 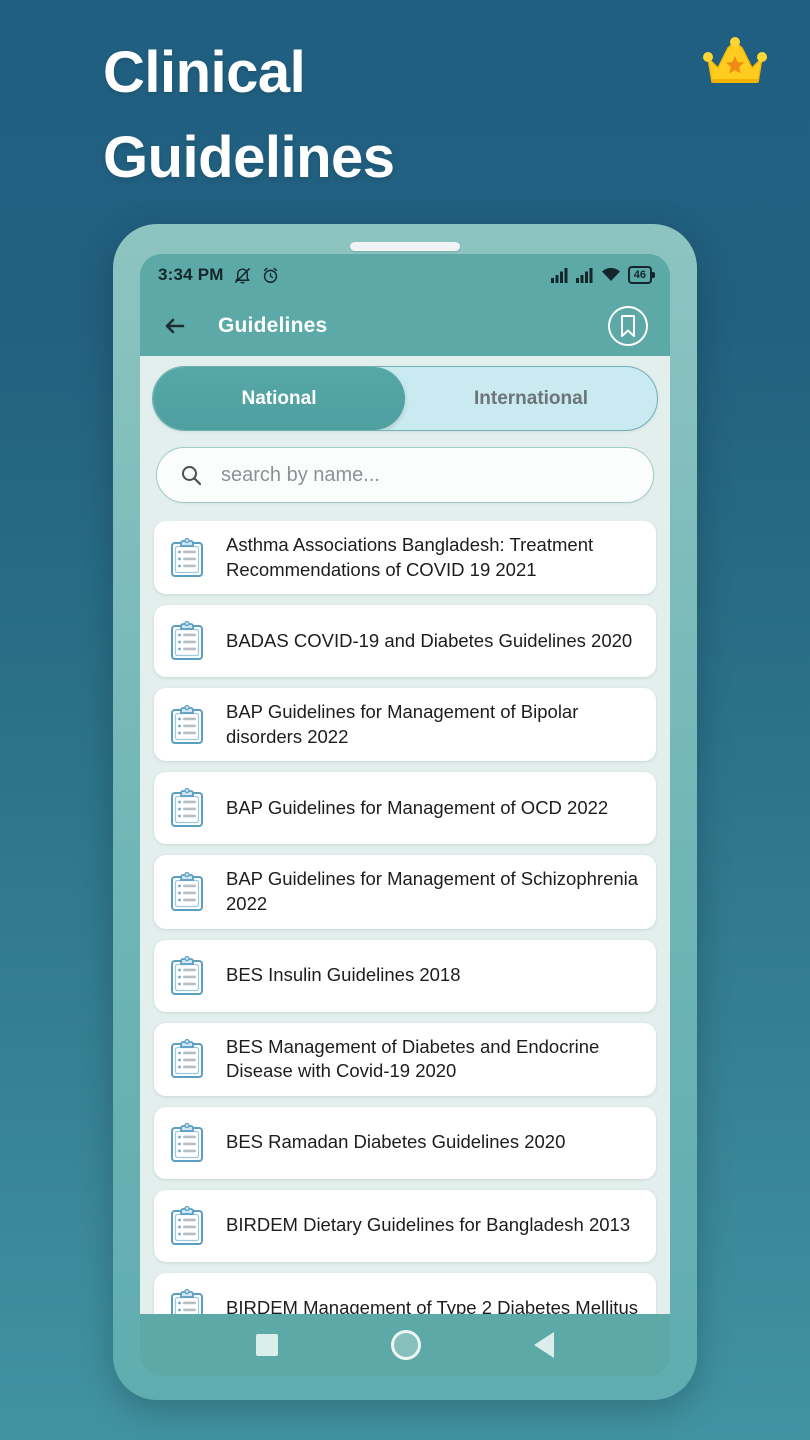 I want to click on circle-home-icon, so click(x=405, y=1345).